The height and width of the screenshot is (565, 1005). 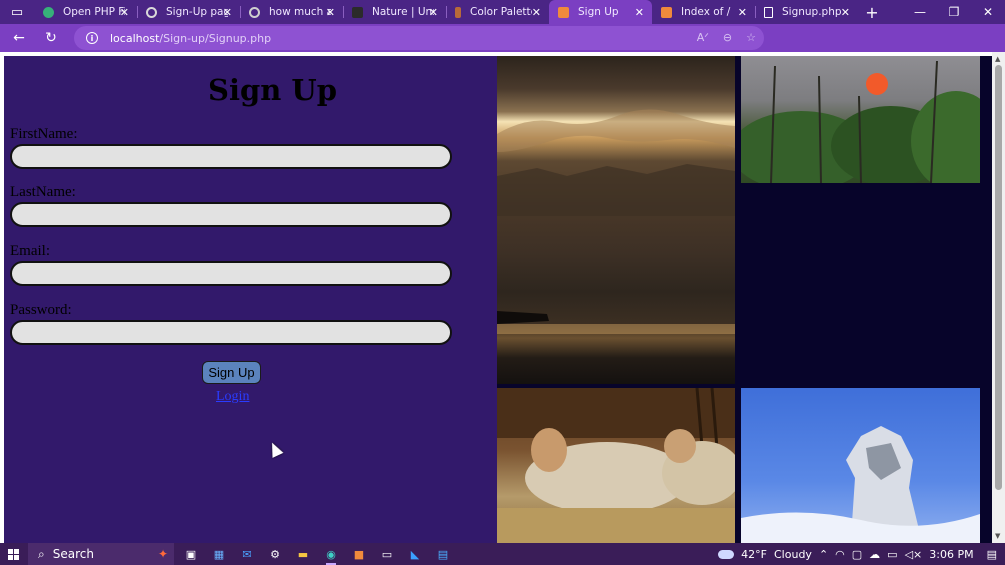 What do you see at coordinates (988, 12) in the screenshot?
I see `close-window-icon: ✕` at bounding box center [988, 12].